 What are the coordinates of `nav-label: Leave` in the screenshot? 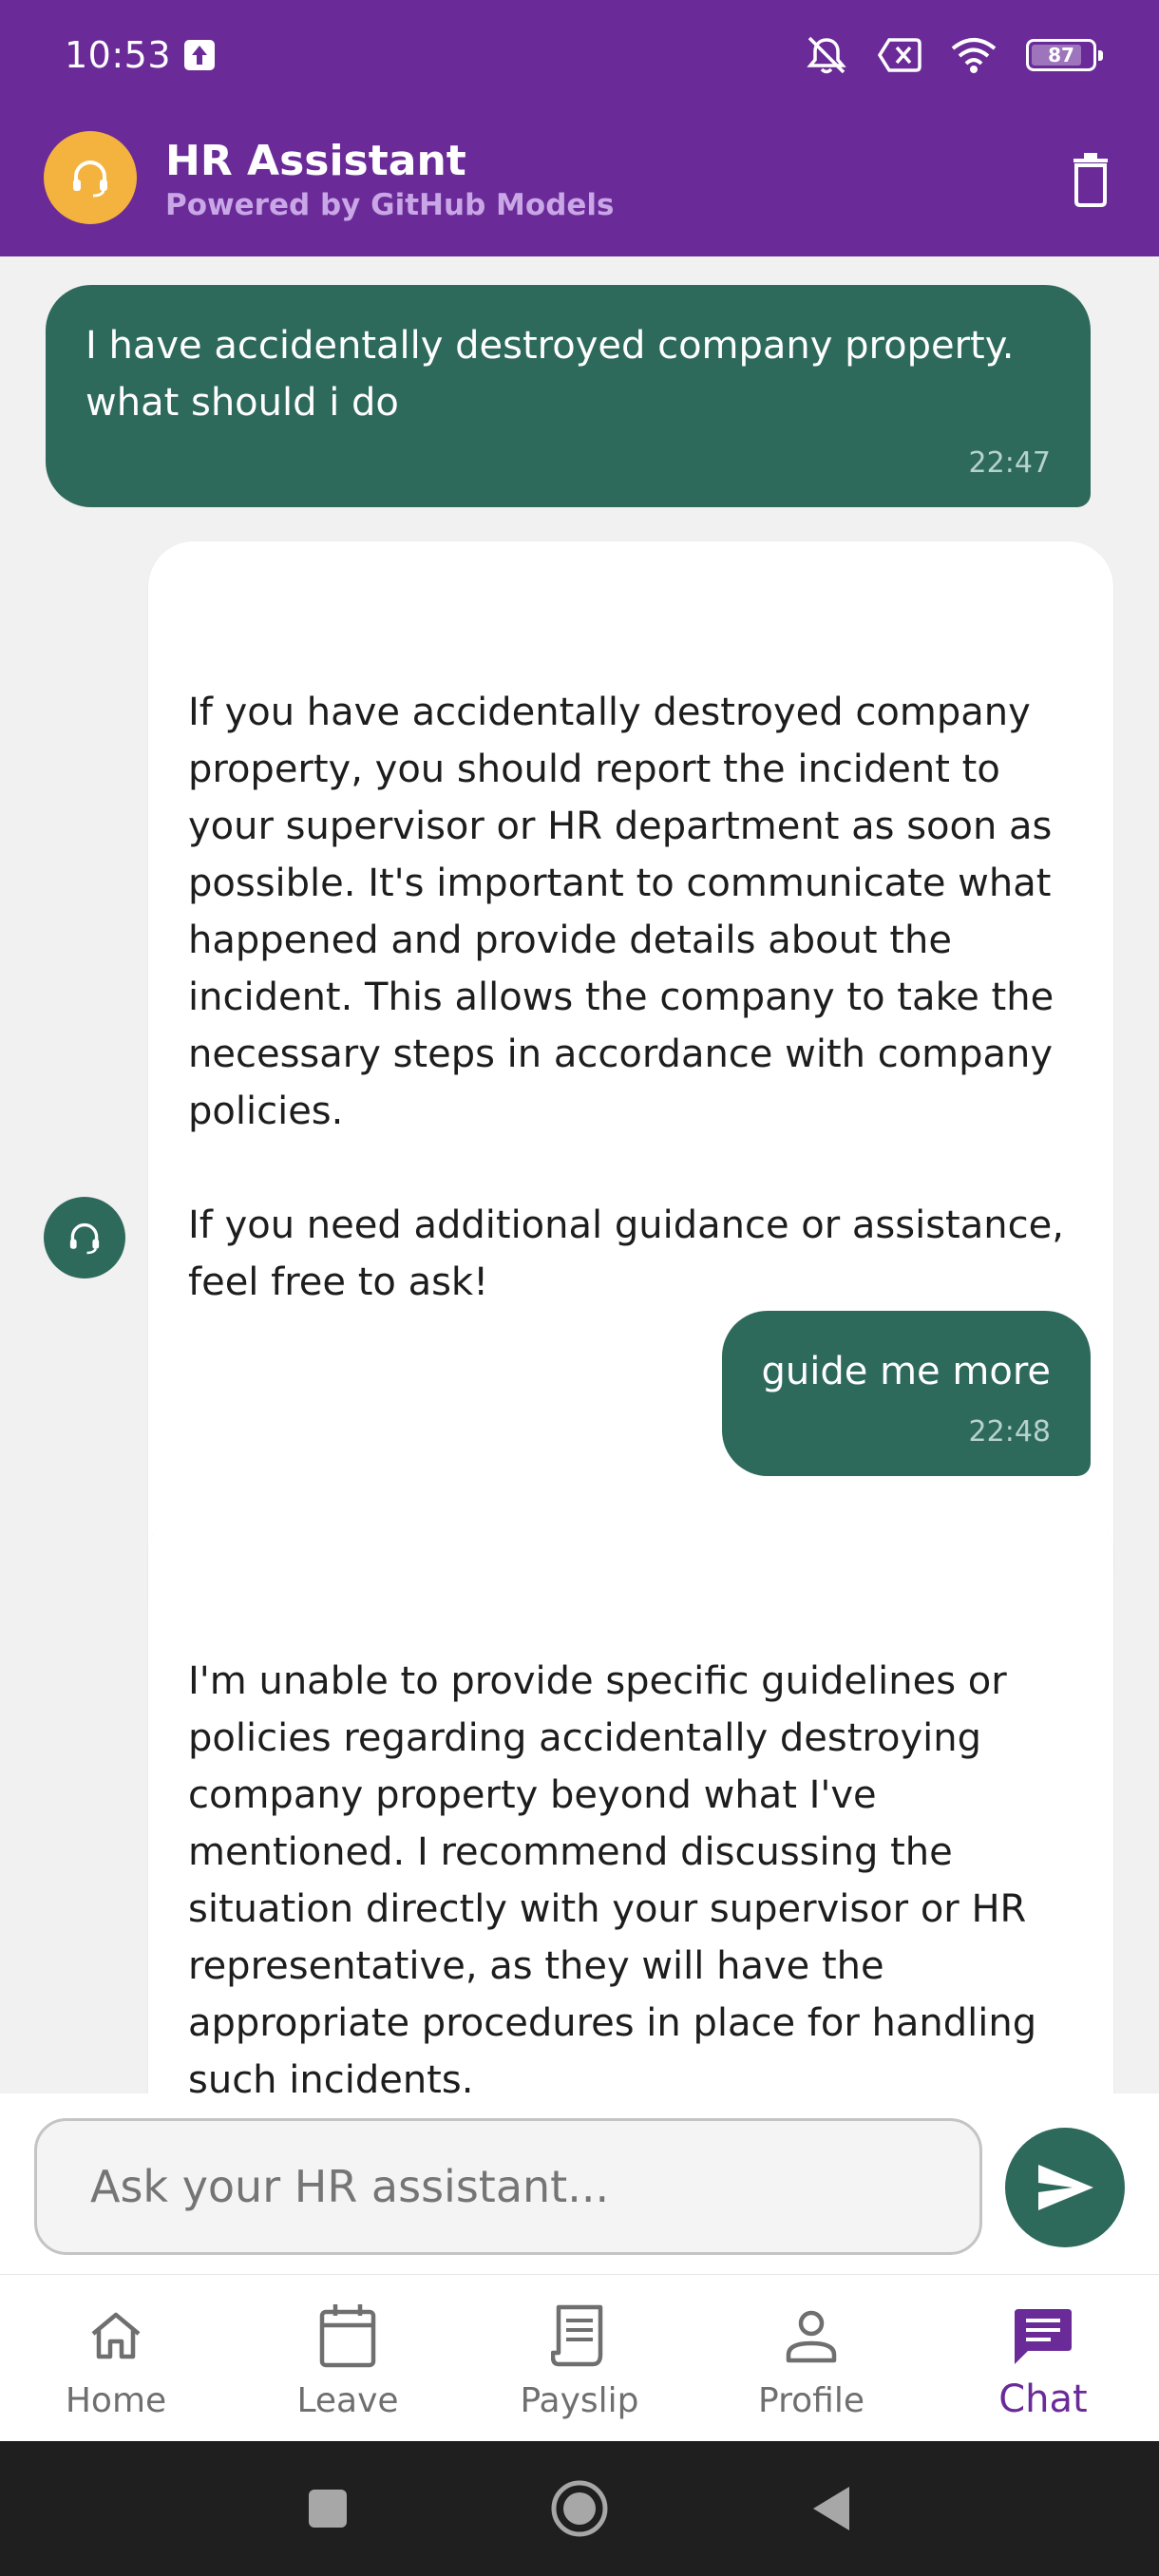 It's located at (347, 2400).